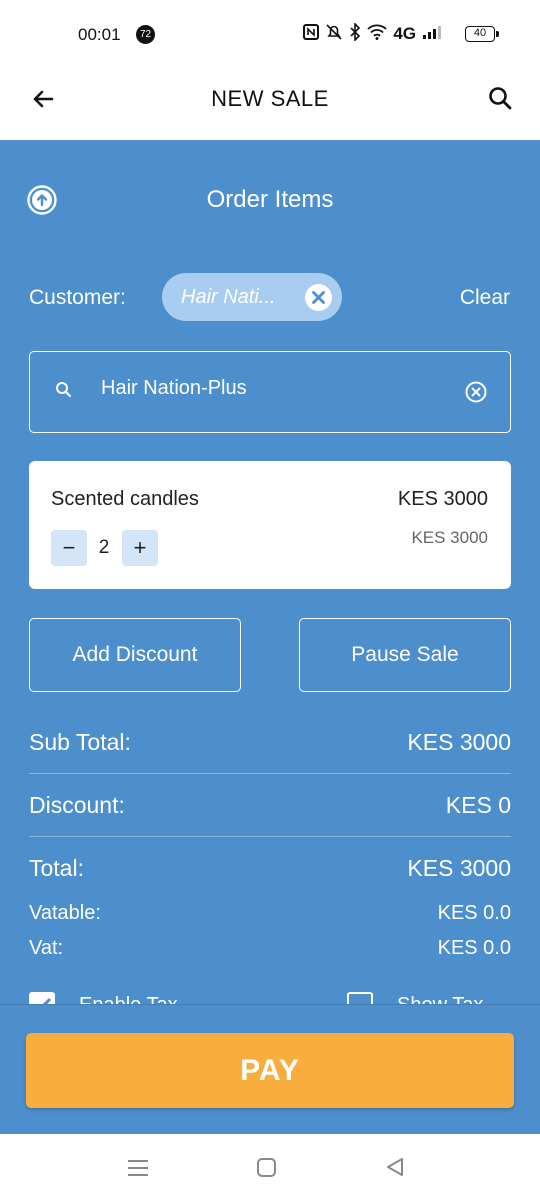  I want to click on chip-remove-button, so click(318, 297).